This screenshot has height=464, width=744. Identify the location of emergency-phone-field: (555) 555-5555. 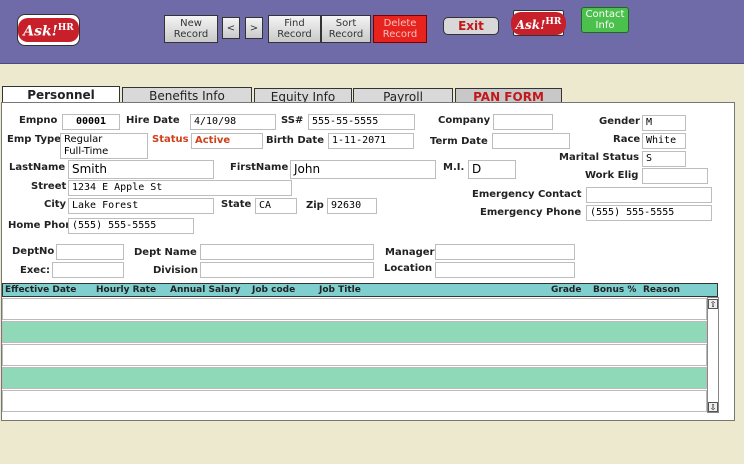
(649, 213).